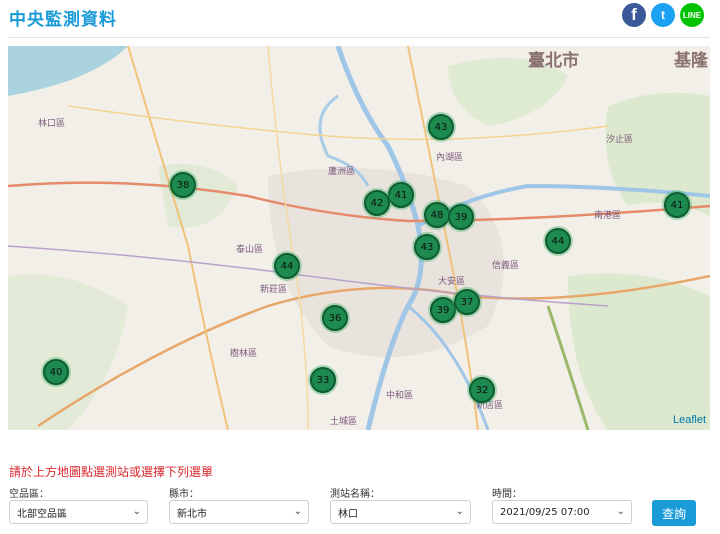 The image size is (720, 534). What do you see at coordinates (52, 124) in the screenshot?
I see `map-district-label: 林口區` at bounding box center [52, 124].